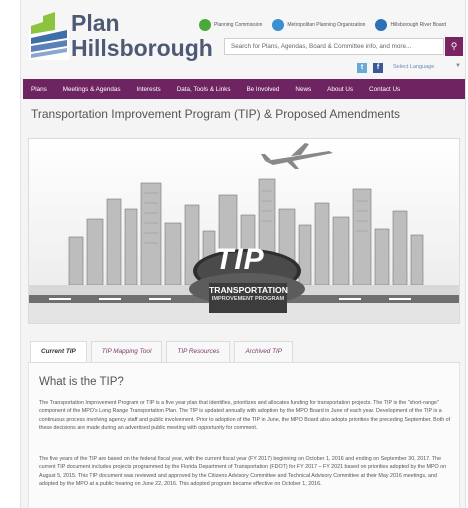 The height and width of the screenshot is (508, 468). What do you see at coordinates (458, 66) in the screenshot?
I see `chevron-down-icon: ▼` at bounding box center [458, 66].